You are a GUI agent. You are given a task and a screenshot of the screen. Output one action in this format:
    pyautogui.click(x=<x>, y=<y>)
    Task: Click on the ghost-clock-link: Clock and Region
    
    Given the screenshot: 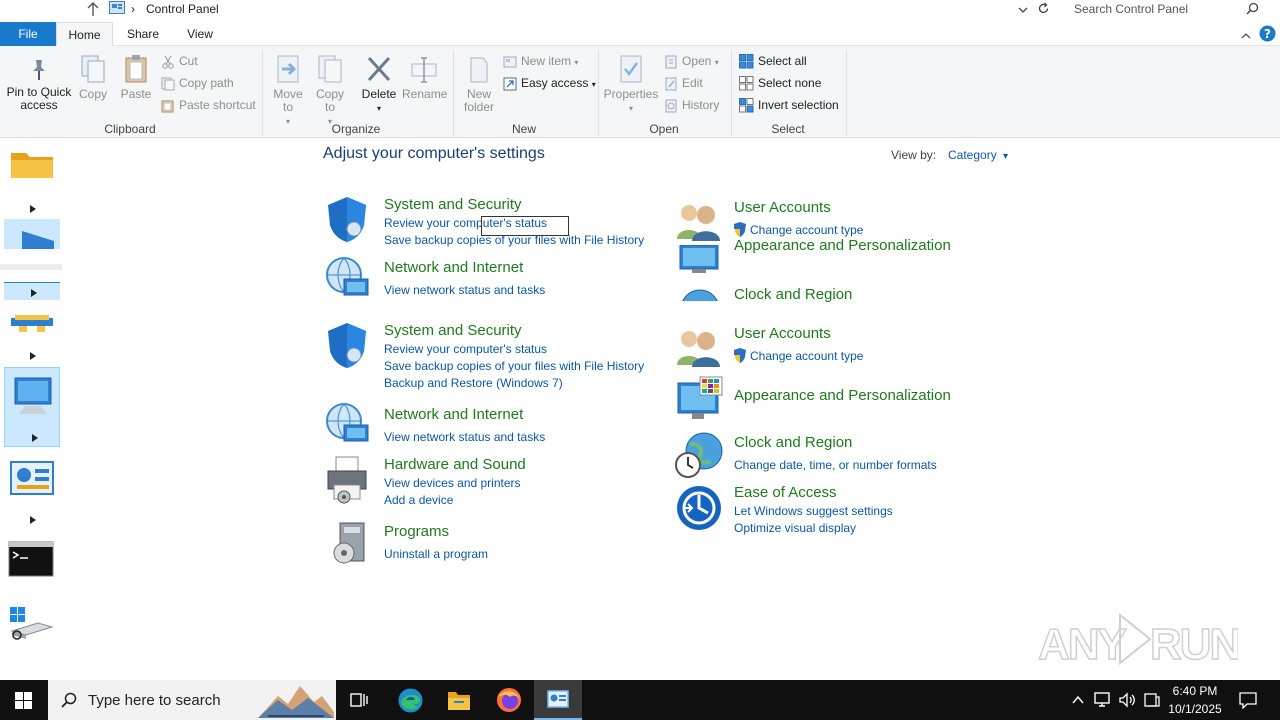 What is the action you would take?
    pyautogui.click(x=793, y=294)
    